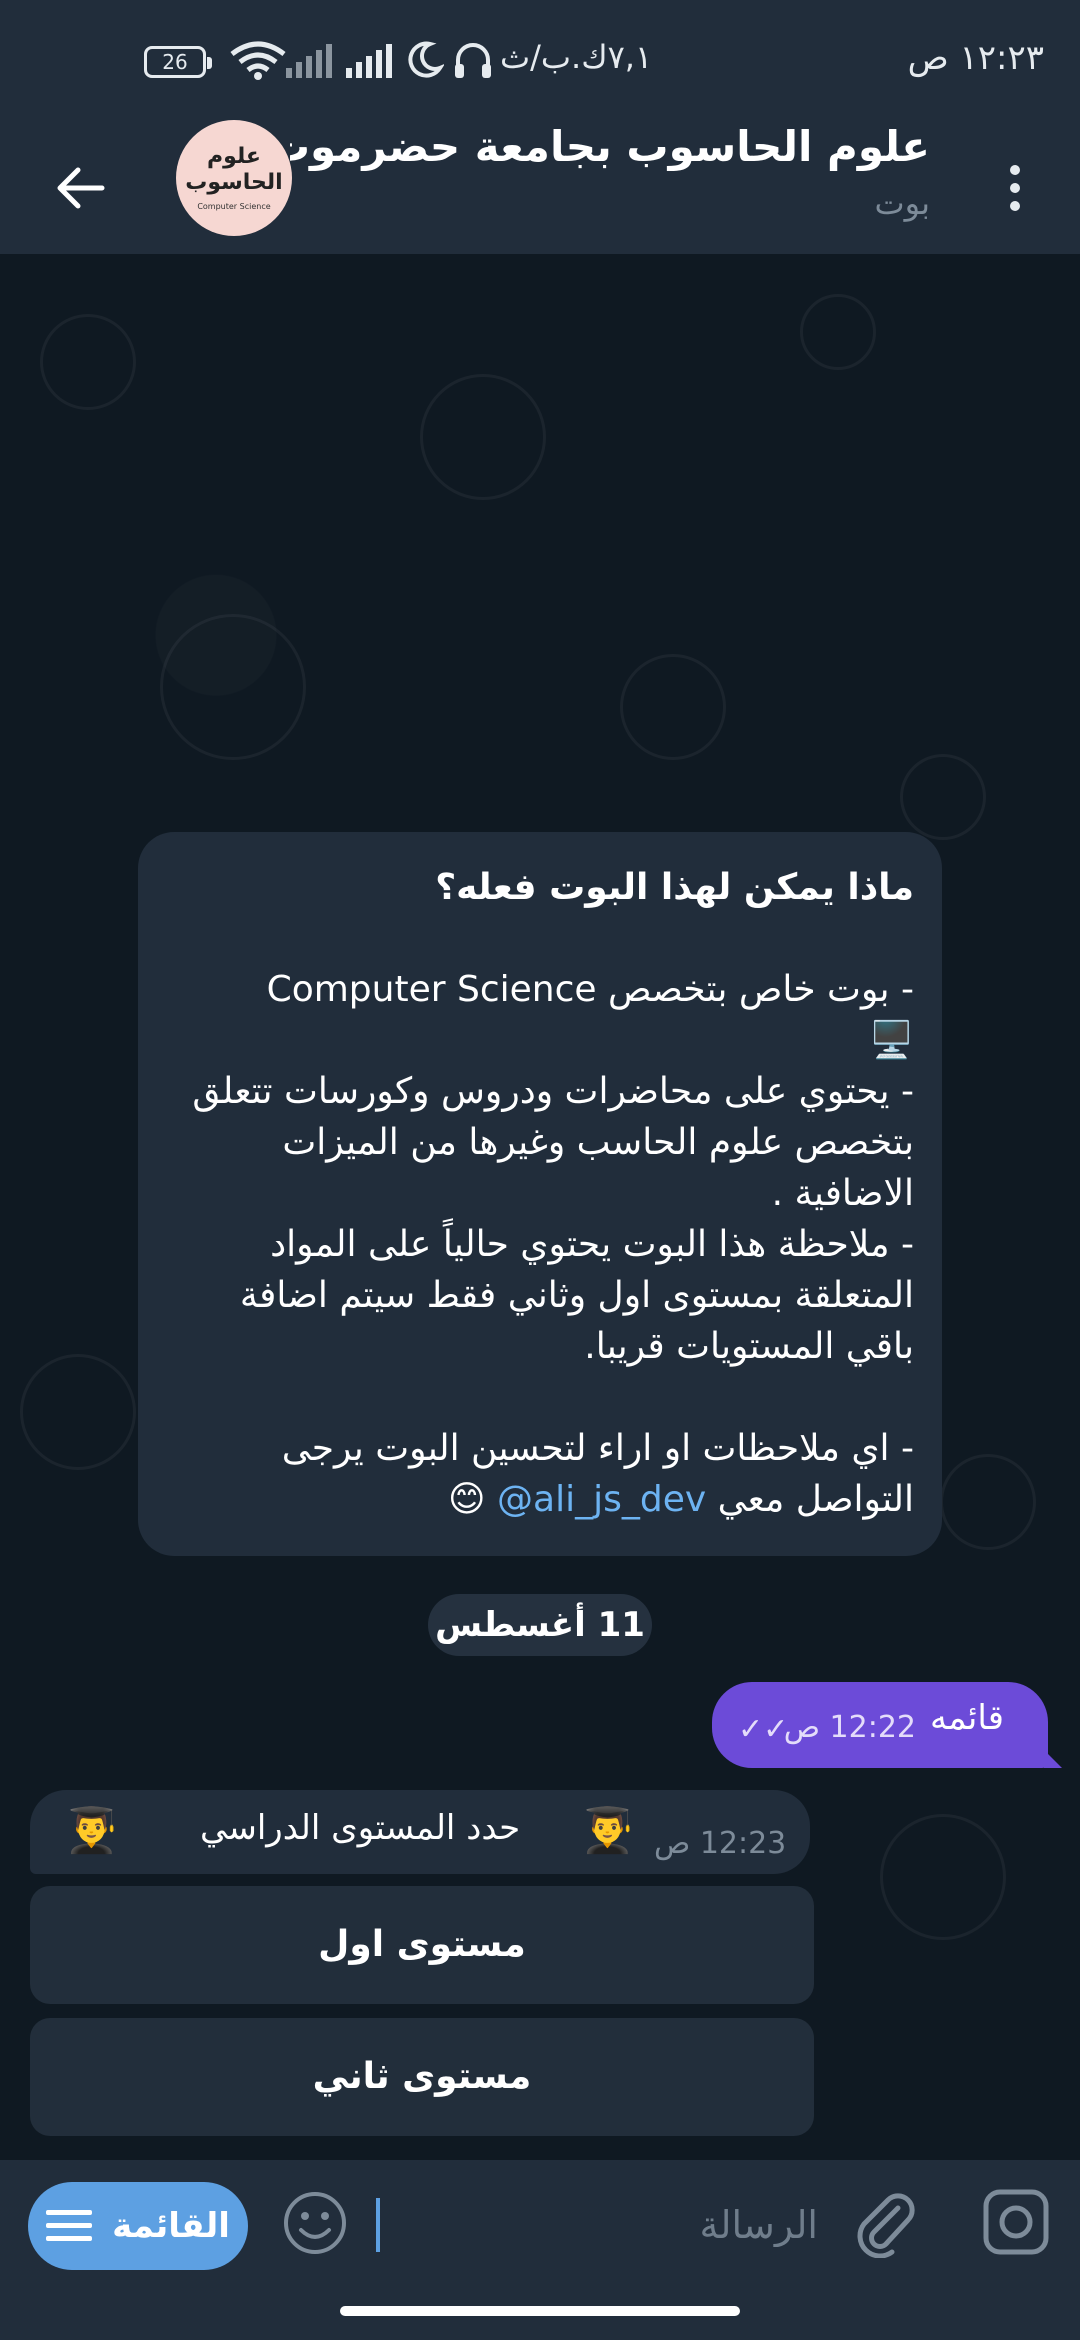 This screenshot has width=1080, height=2340. I want to click on moon-icon, so click(426, 59).